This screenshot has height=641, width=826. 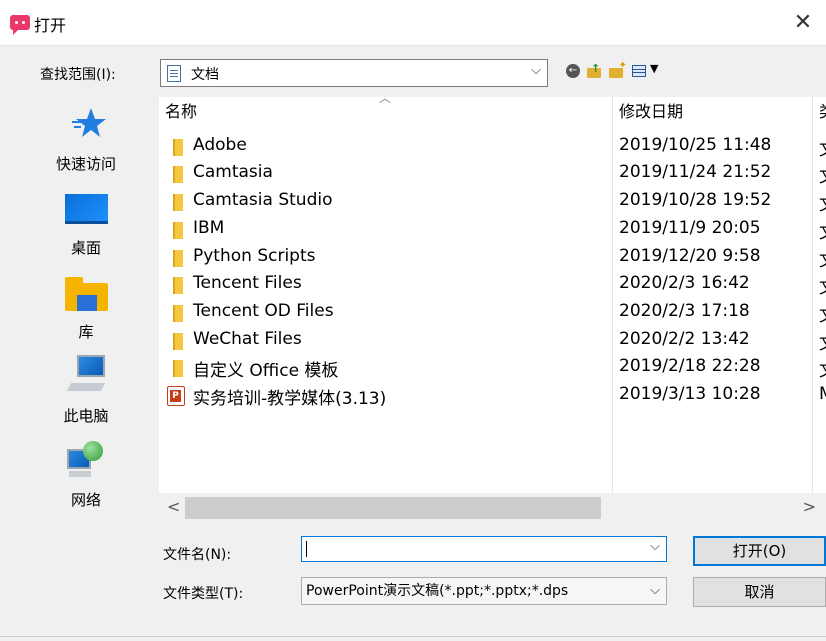 What do you see at coordinates (651, 112) in the screenshot?
I see `column-header-date: 修改日期` at bounding box center [651, 112].